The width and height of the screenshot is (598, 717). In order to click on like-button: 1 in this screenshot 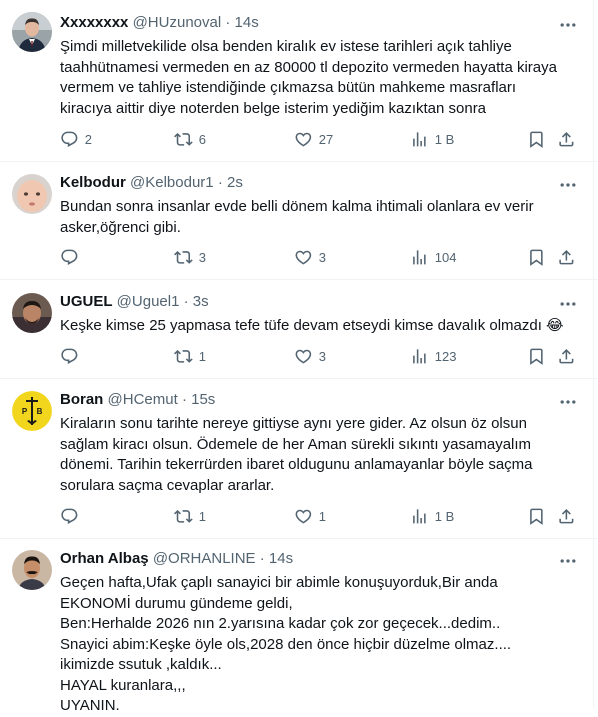, I will do `click(310, 516)`.